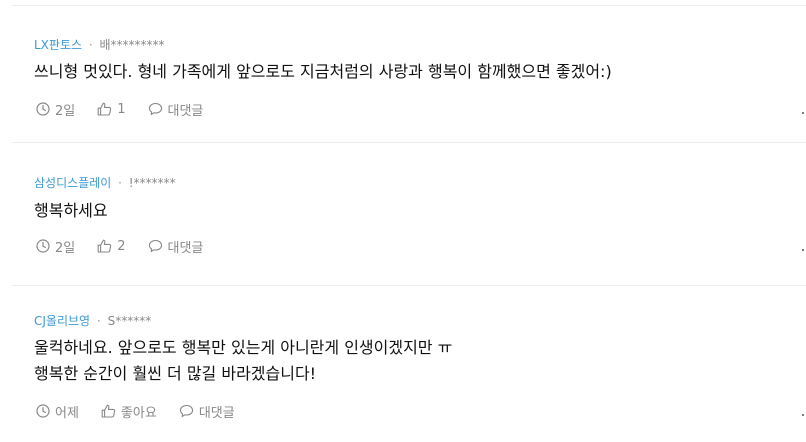 This screenshot has height=442, width=806. I want to click on like-count: 2, so click(121, 246).